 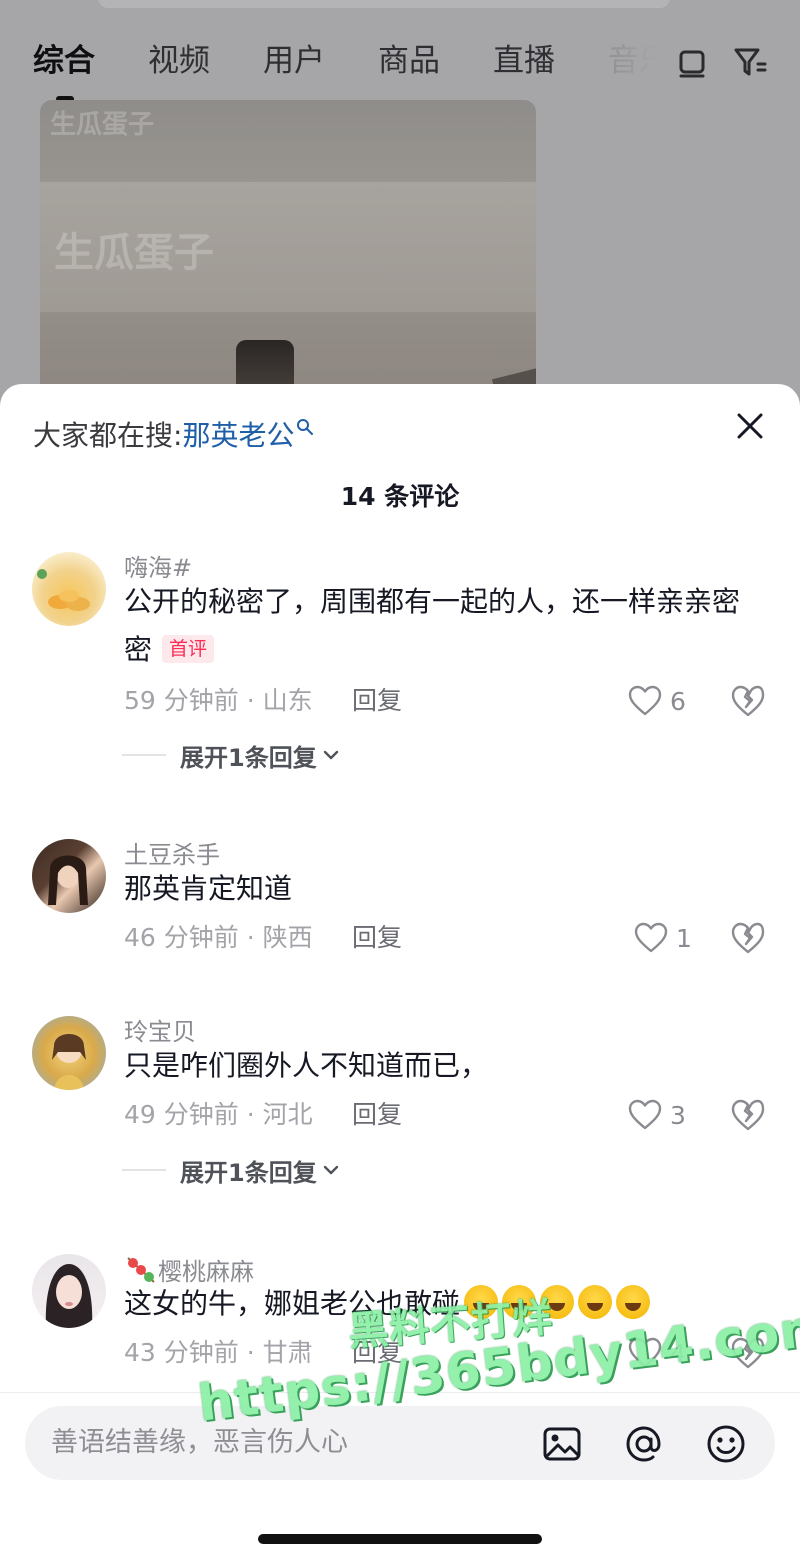 I want to click on comment-text: 只是咋们圈外人不知道而已，, so click(x=439, y=1066).